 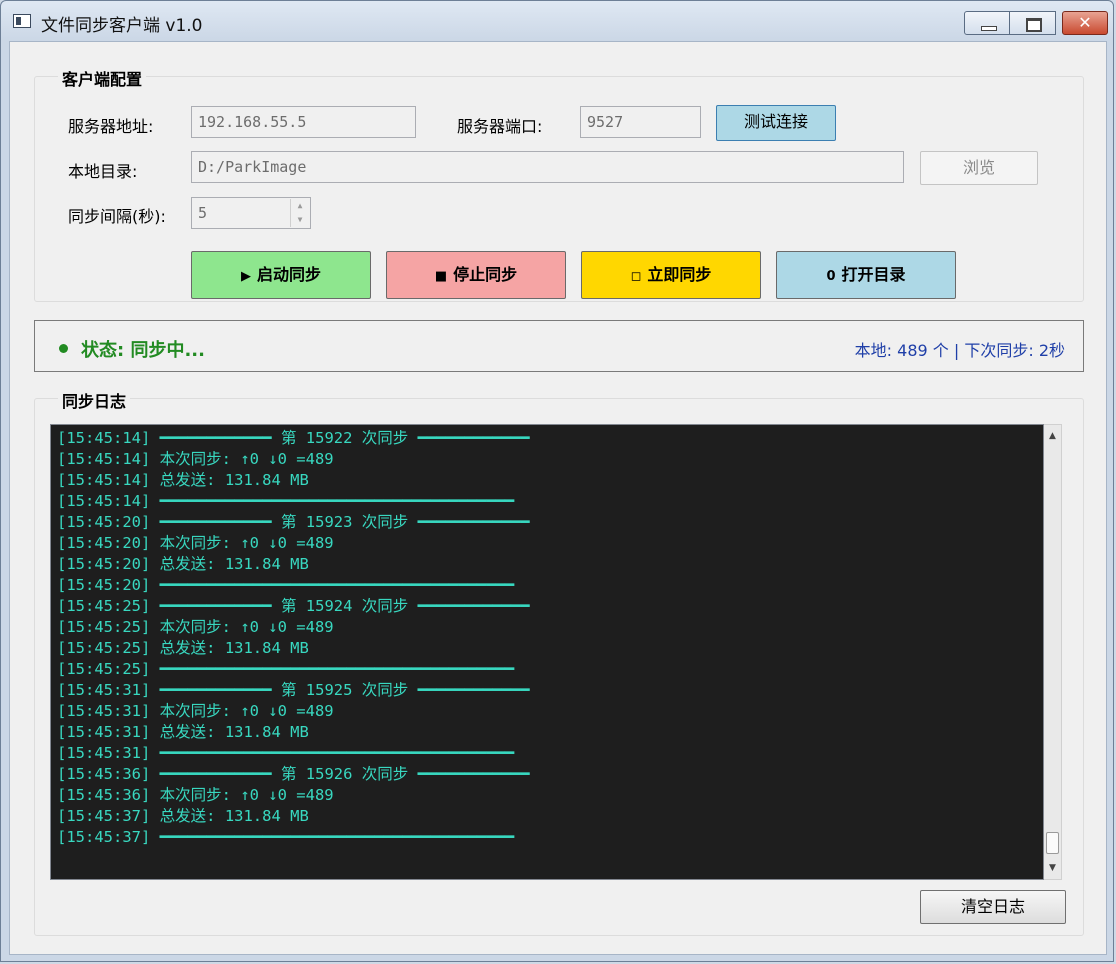 I want to click on log-line: [15:45:31] 本次同步: ↑0 ↓0 =489, so click(x=195, y=711).